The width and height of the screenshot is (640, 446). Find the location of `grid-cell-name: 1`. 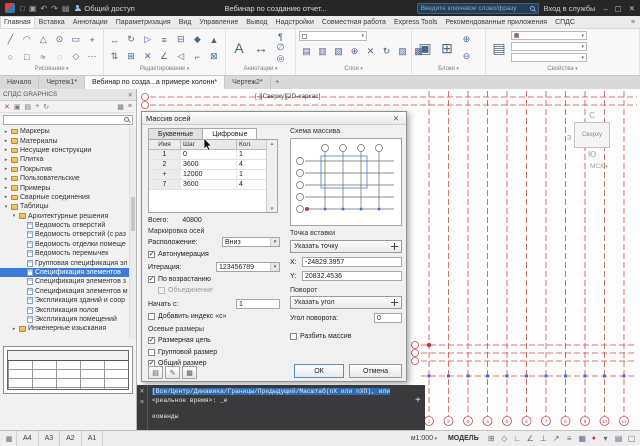

grid-cell-name: 1 is located at coordinates (165, 154).